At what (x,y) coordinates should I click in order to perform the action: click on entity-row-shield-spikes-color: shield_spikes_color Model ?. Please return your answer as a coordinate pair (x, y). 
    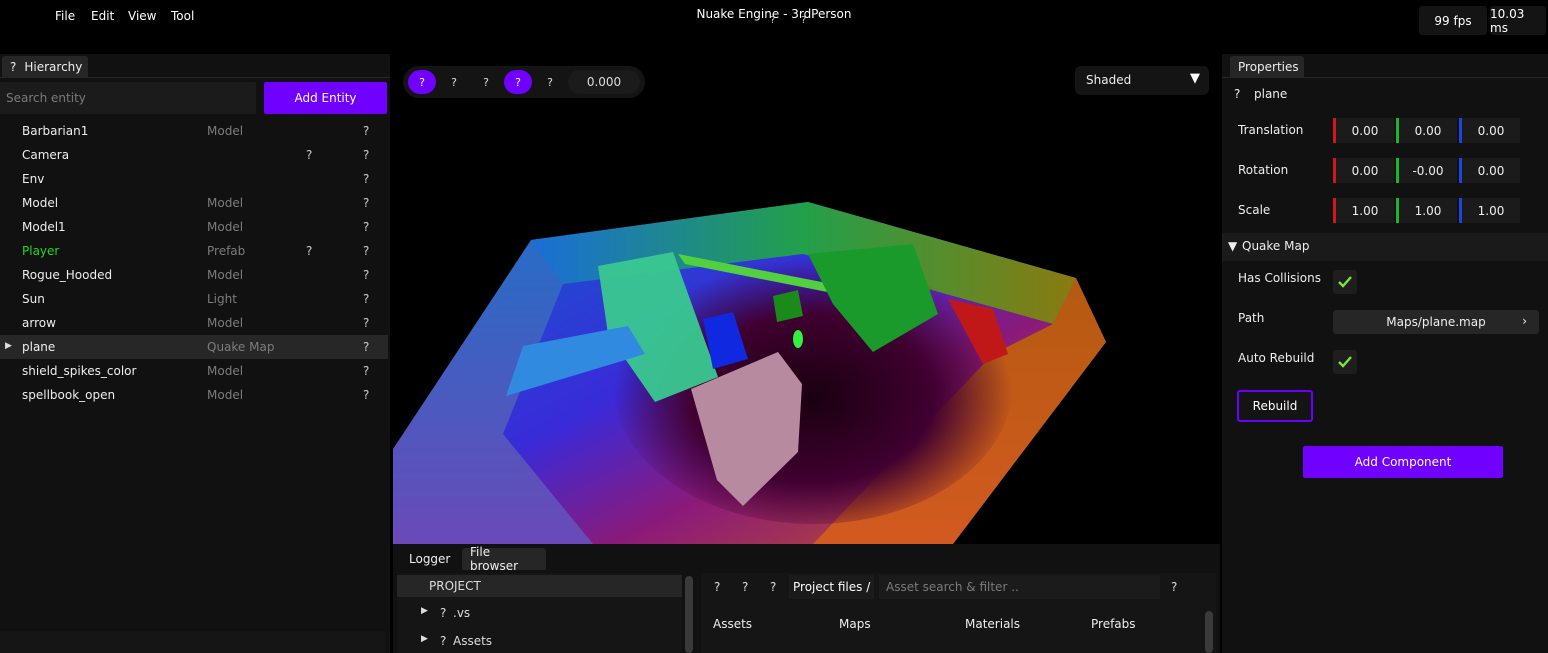
    Looking at the image, I should click on (194, 371).